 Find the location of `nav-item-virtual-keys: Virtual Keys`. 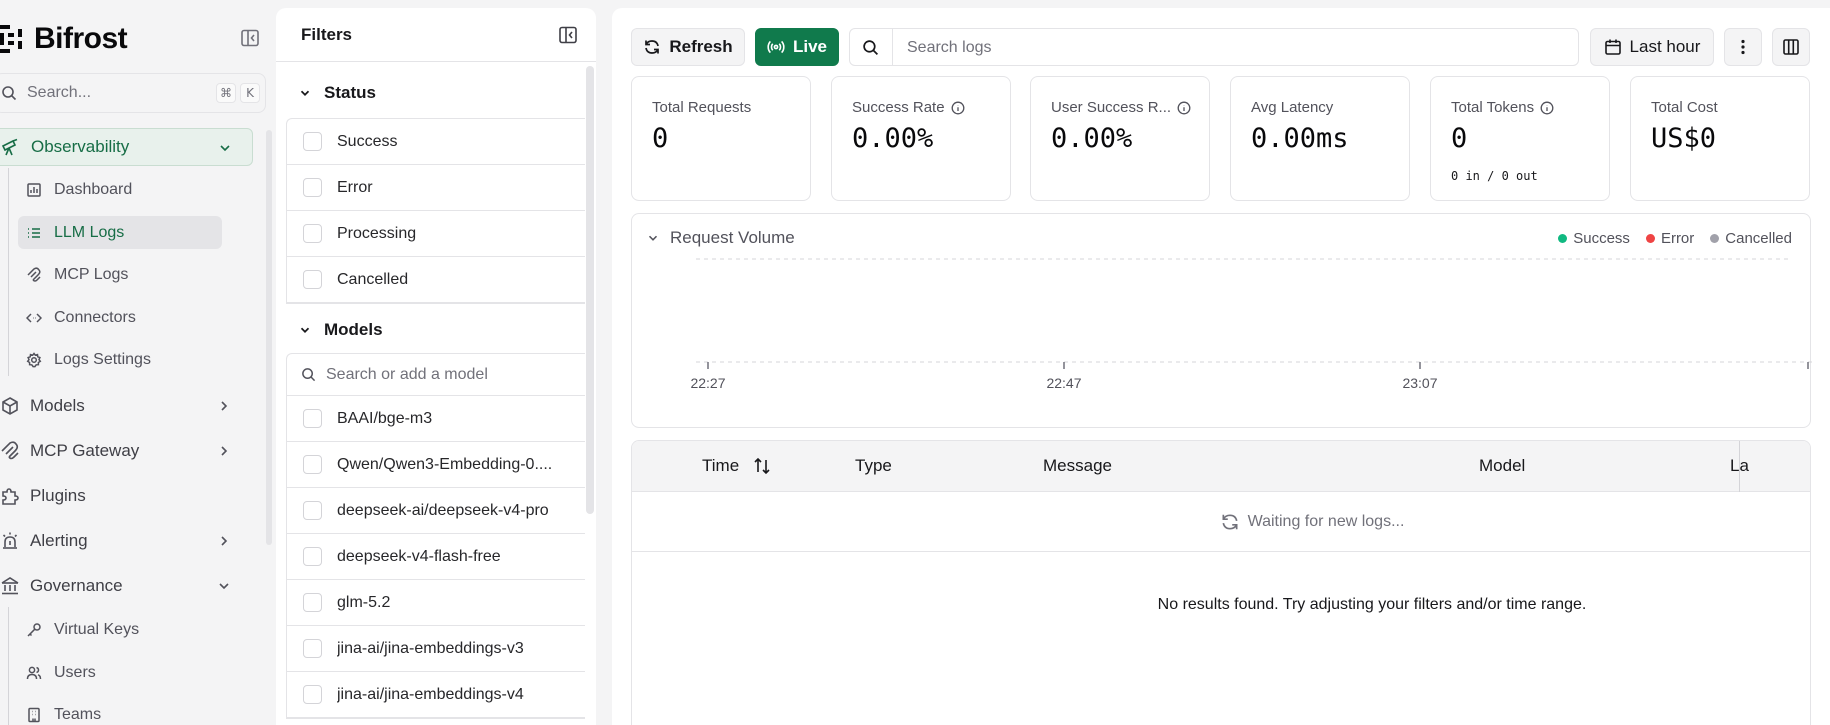

nav-item-virtual-keys: Virtual Keys is located at coordinates (120, 629).